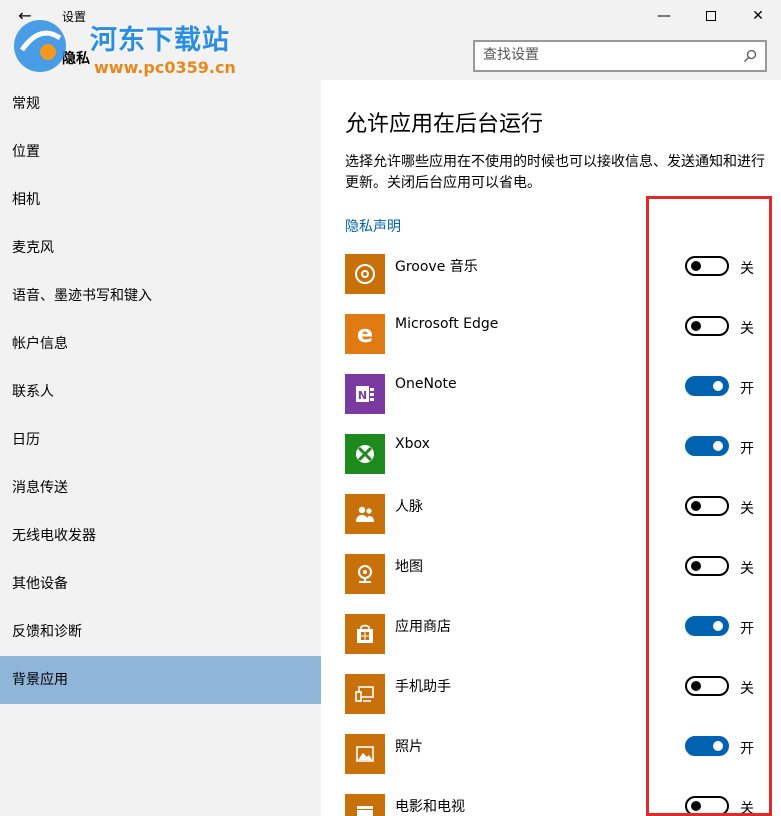  What do you see at coordinates (603, 55) in the screenshot?
I see `search-input` at bounding box center [603, 55].